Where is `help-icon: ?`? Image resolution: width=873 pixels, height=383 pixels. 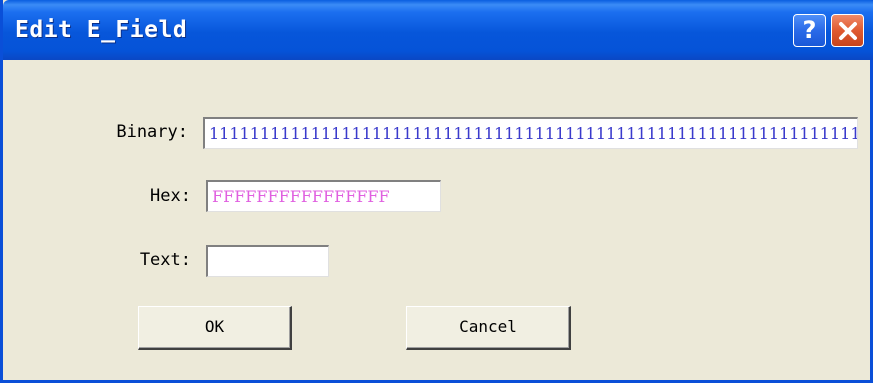
help-icon: ? is located at coordinates (809, 30).